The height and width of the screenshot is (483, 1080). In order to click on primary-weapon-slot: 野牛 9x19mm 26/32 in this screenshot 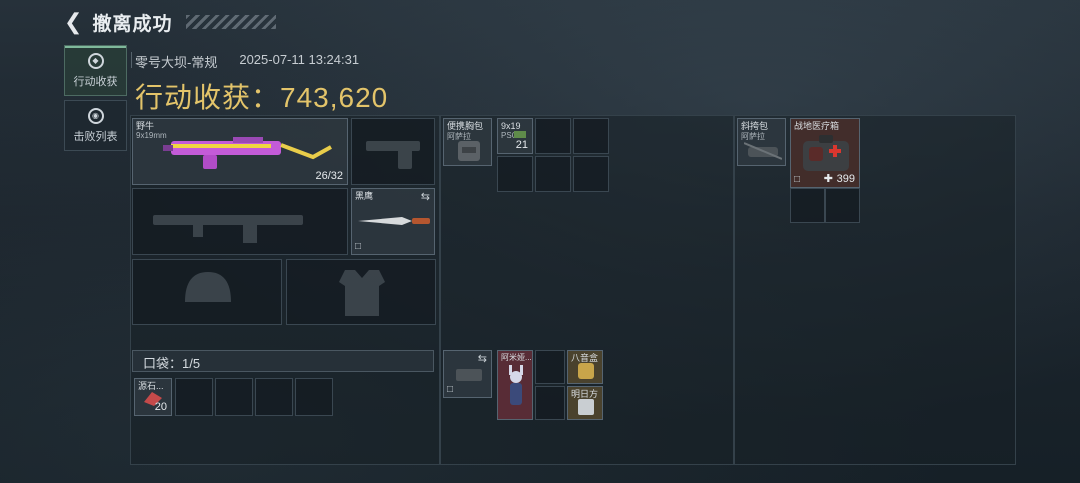, I will do `click(240, 151)`.